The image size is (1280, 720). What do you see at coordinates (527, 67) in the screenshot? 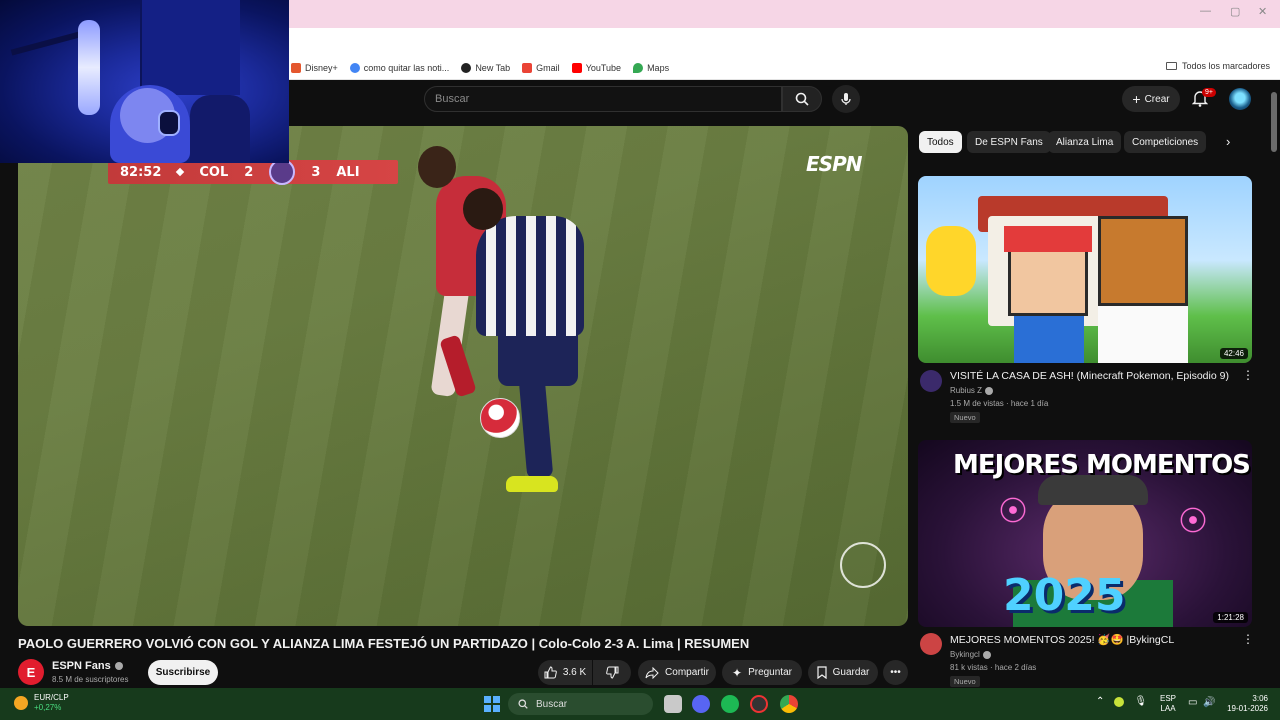
I see `gmail-icon` at bounding box center [527, 67].